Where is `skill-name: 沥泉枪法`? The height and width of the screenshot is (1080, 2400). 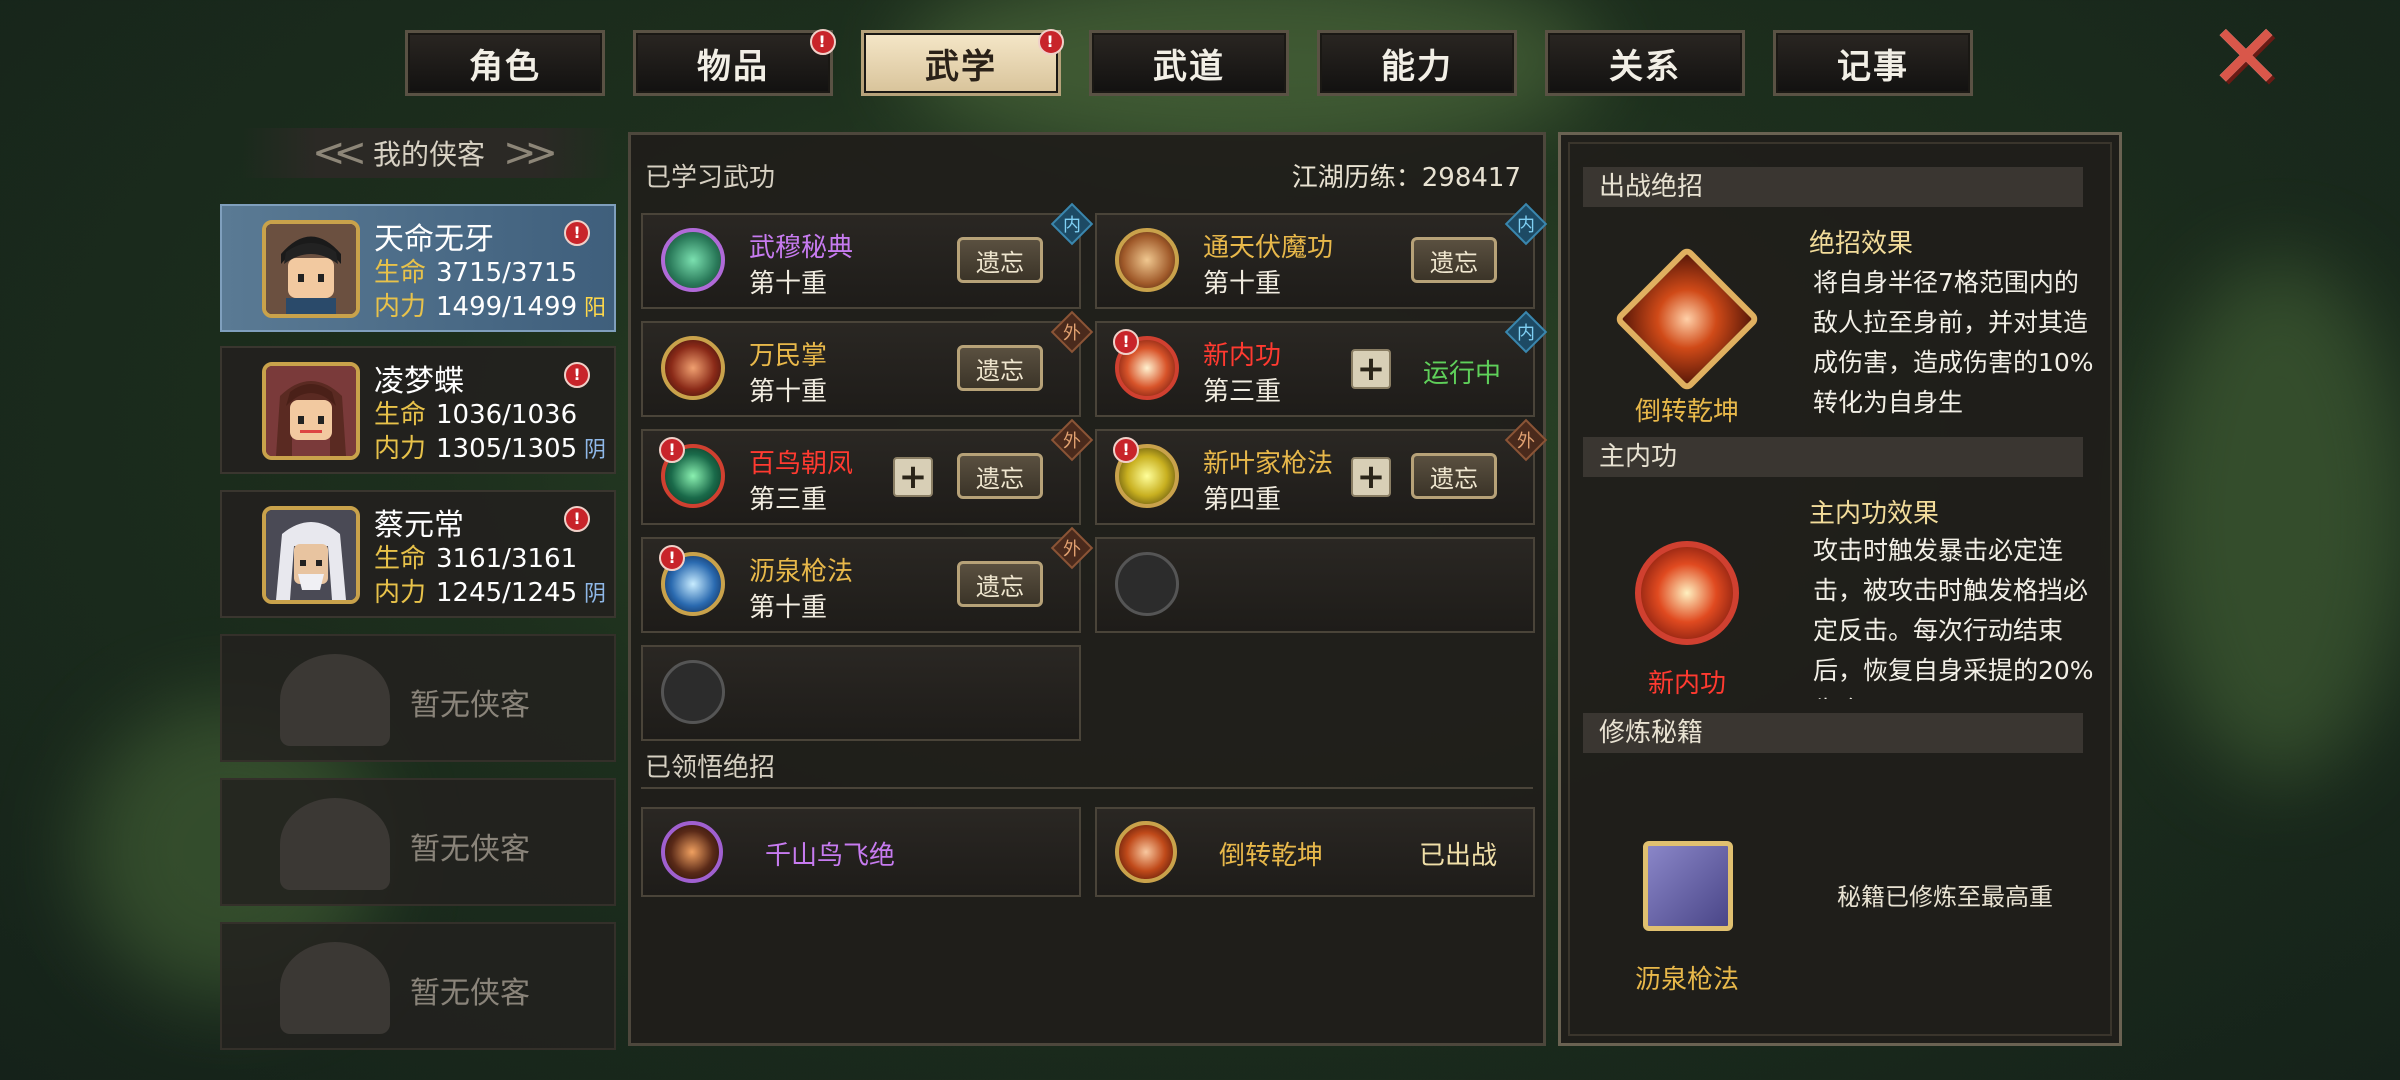 skill-name: 沥泉枪法 is located at coordinates (801, 572).